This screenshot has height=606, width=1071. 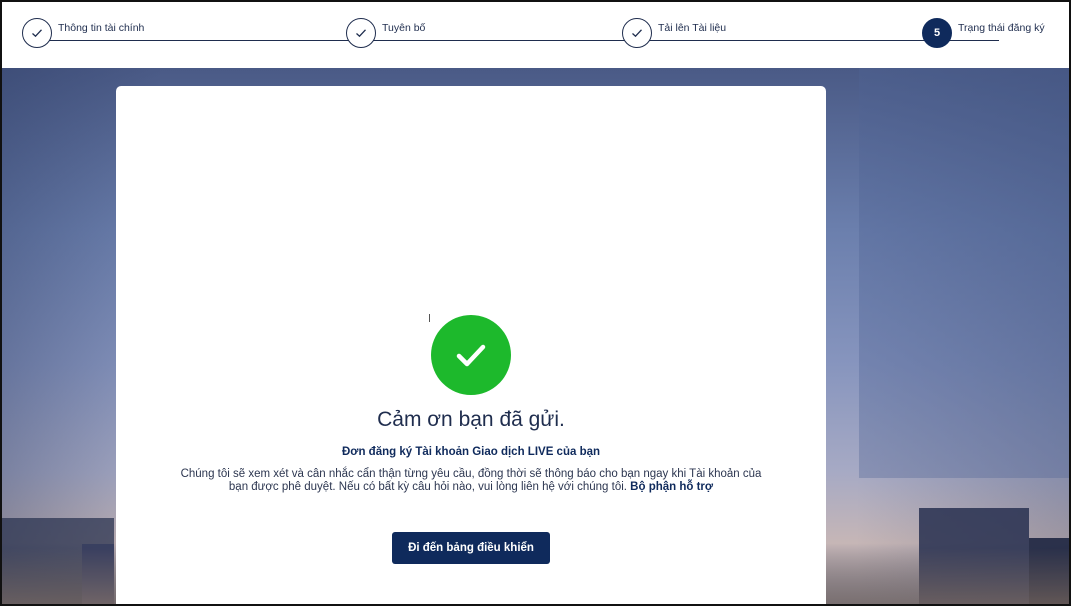 I want to click on step-label: Tải lên Tài liệu, so click(x=692, y=28).